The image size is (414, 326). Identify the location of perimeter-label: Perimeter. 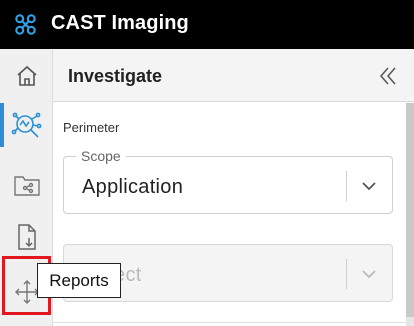
(91, 127).